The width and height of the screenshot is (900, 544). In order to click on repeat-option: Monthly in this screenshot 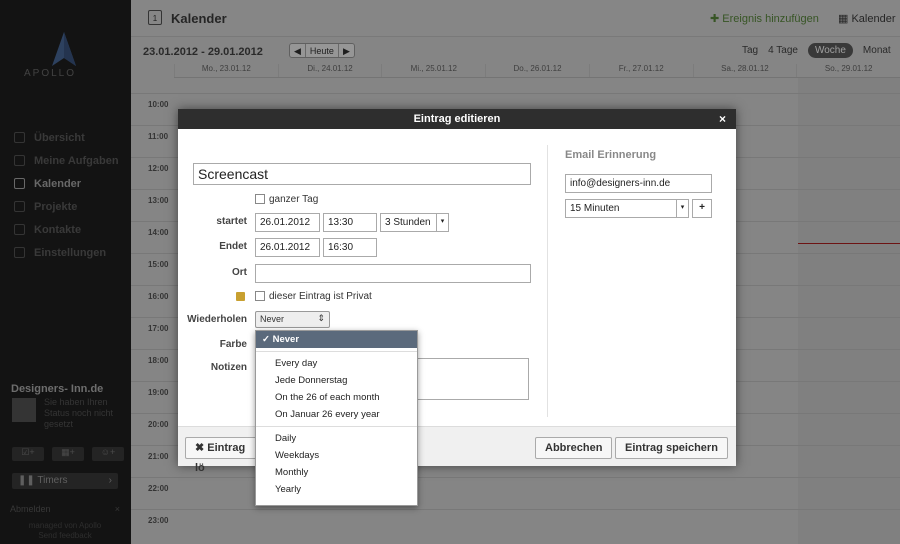, I will do `click(336, 472)`.